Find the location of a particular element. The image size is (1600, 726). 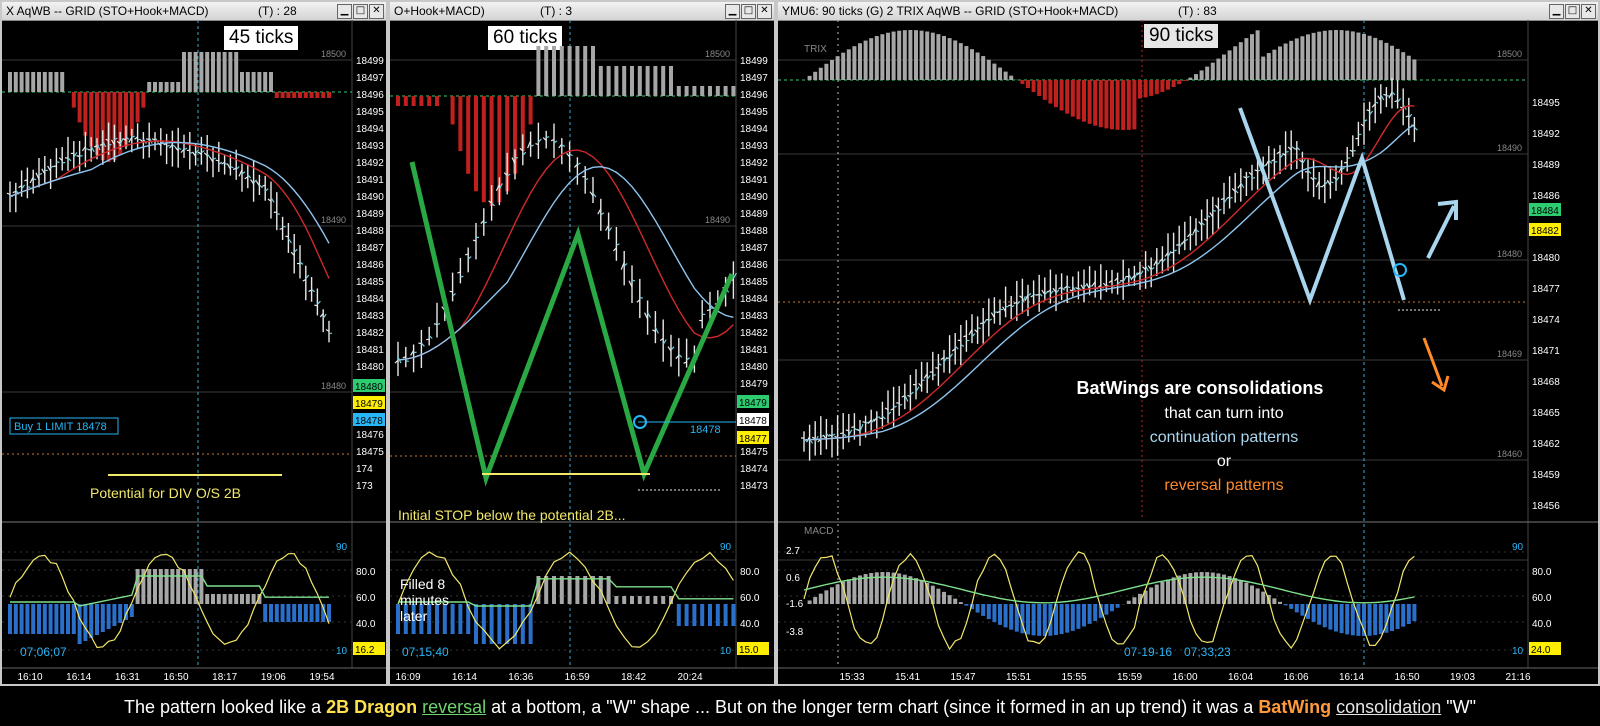

price-axis-label: 18479 is located at coordinates (754, 384).